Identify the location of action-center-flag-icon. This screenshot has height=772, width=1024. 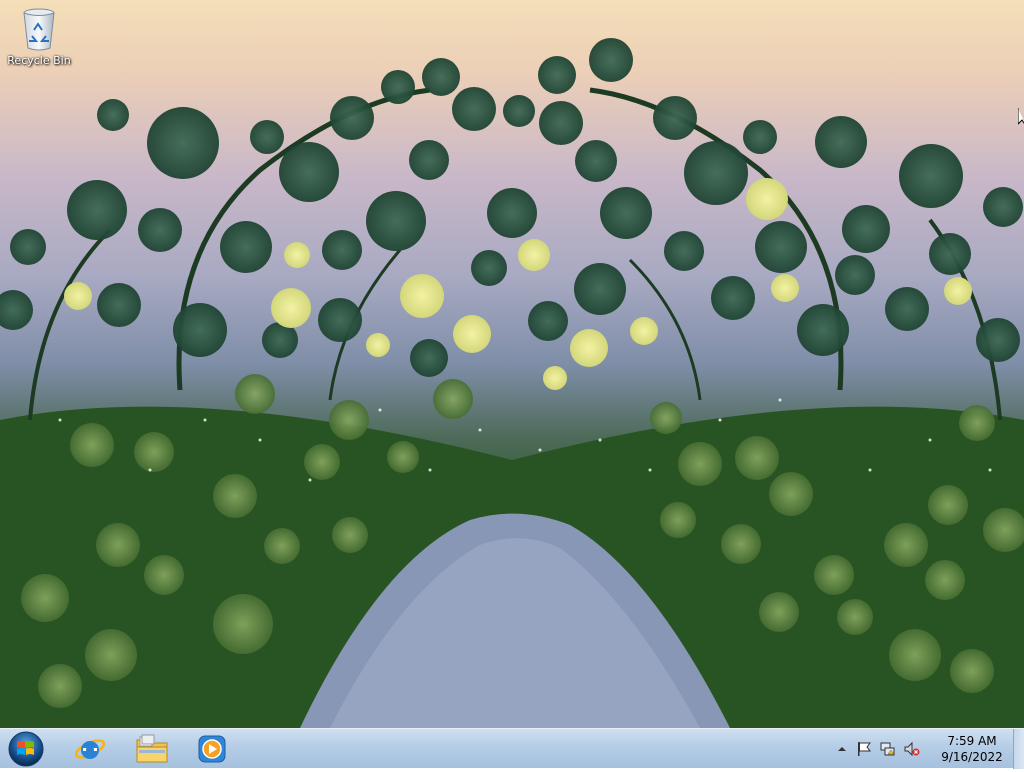
(864, 749).